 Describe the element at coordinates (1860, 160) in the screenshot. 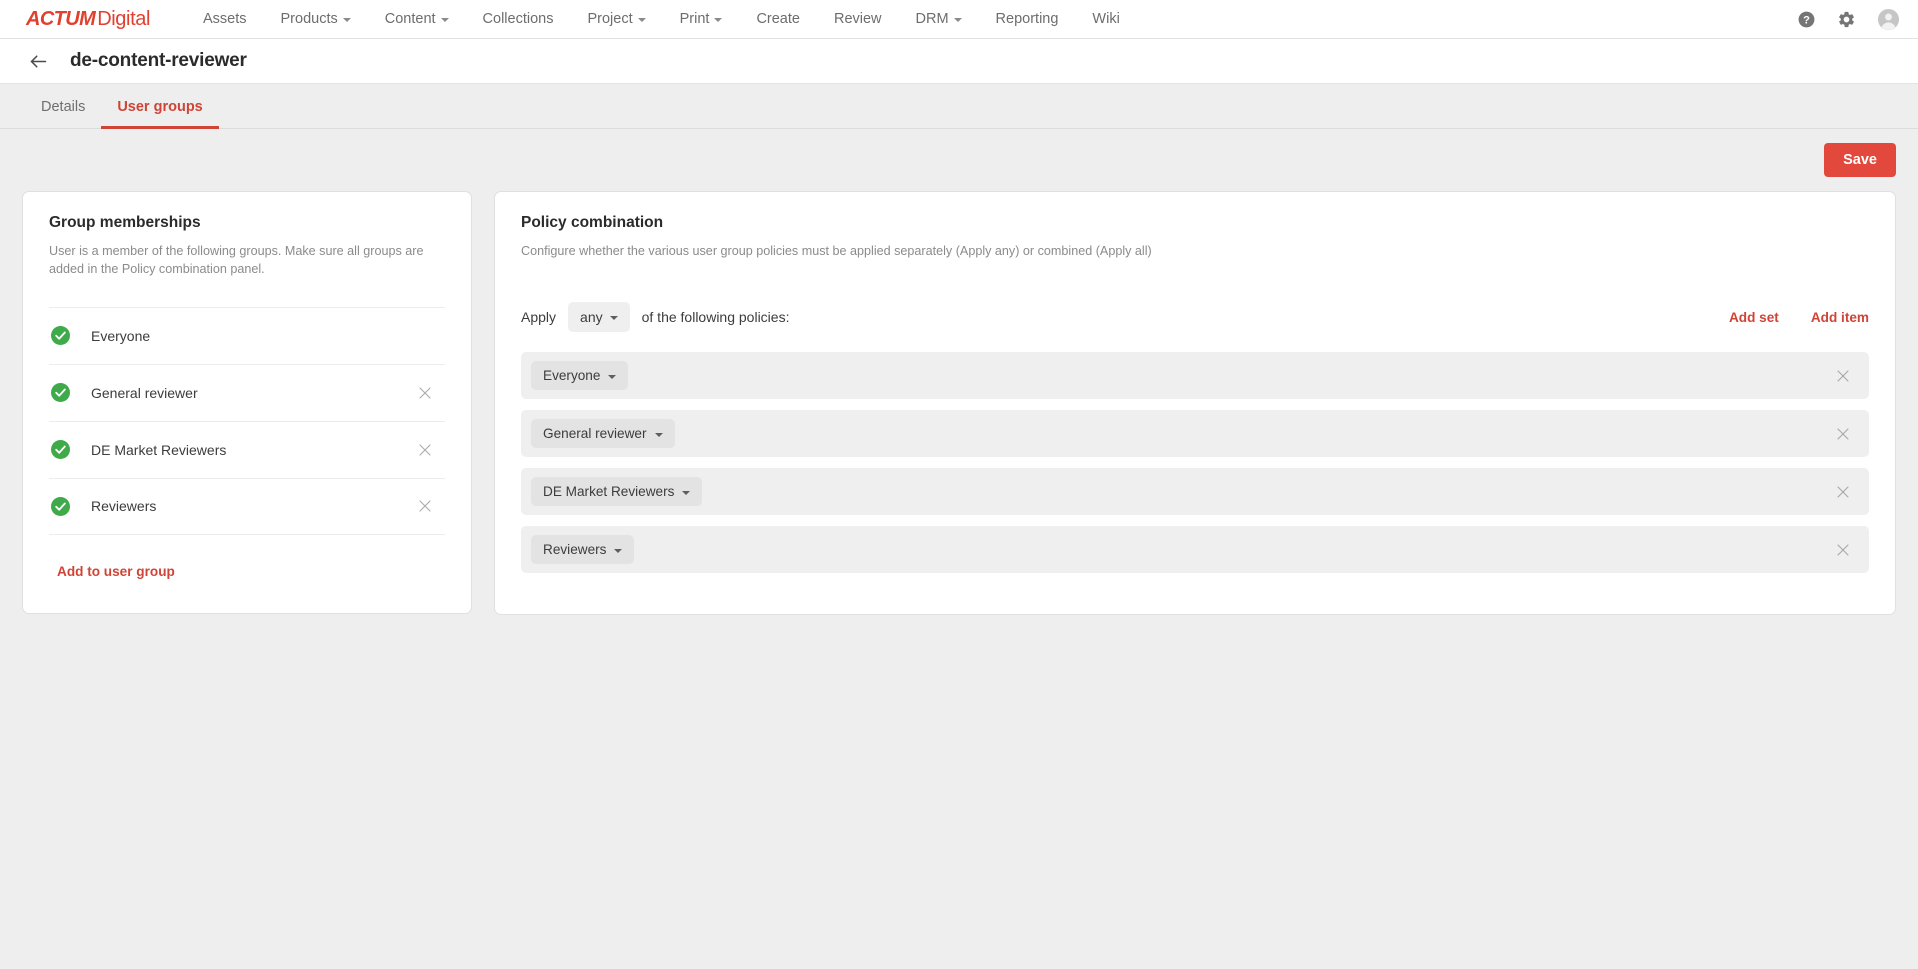

I see `save-button: Save` at that location.